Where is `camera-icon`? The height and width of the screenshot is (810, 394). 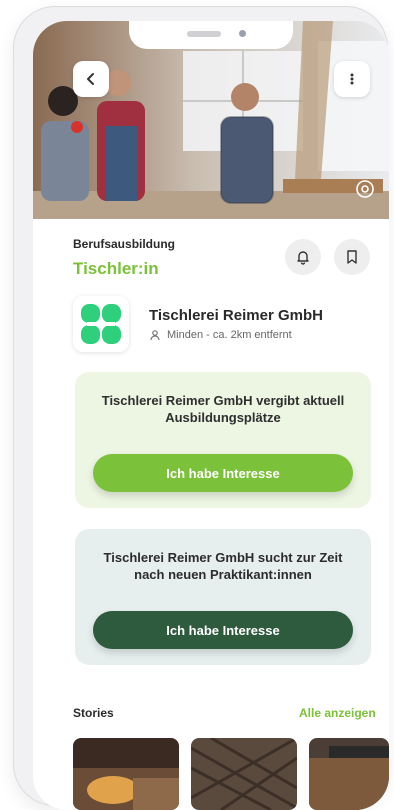
camera-icon is located at coordinates (365, 189).